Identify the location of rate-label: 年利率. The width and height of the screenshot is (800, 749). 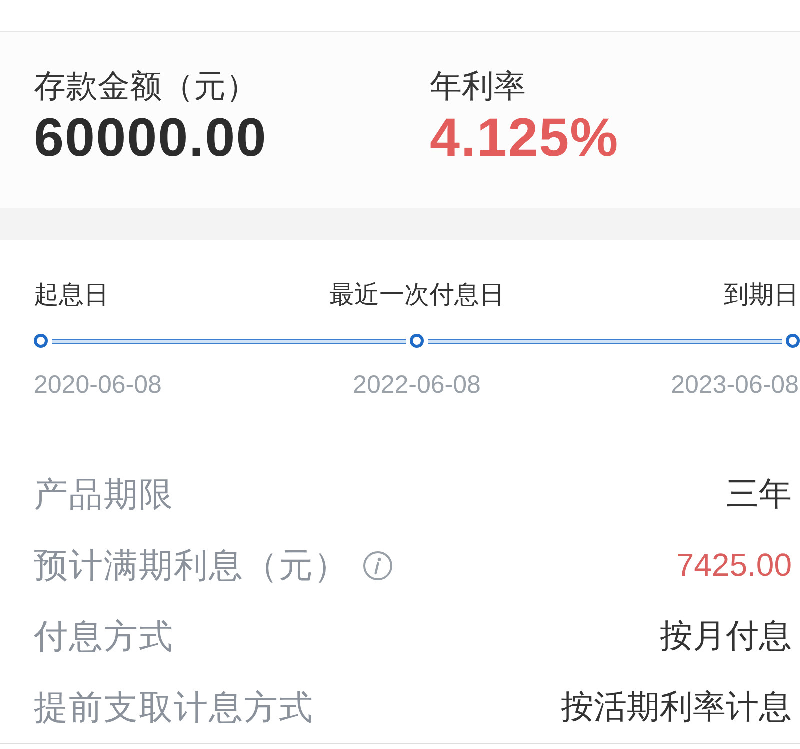
(478, 86).